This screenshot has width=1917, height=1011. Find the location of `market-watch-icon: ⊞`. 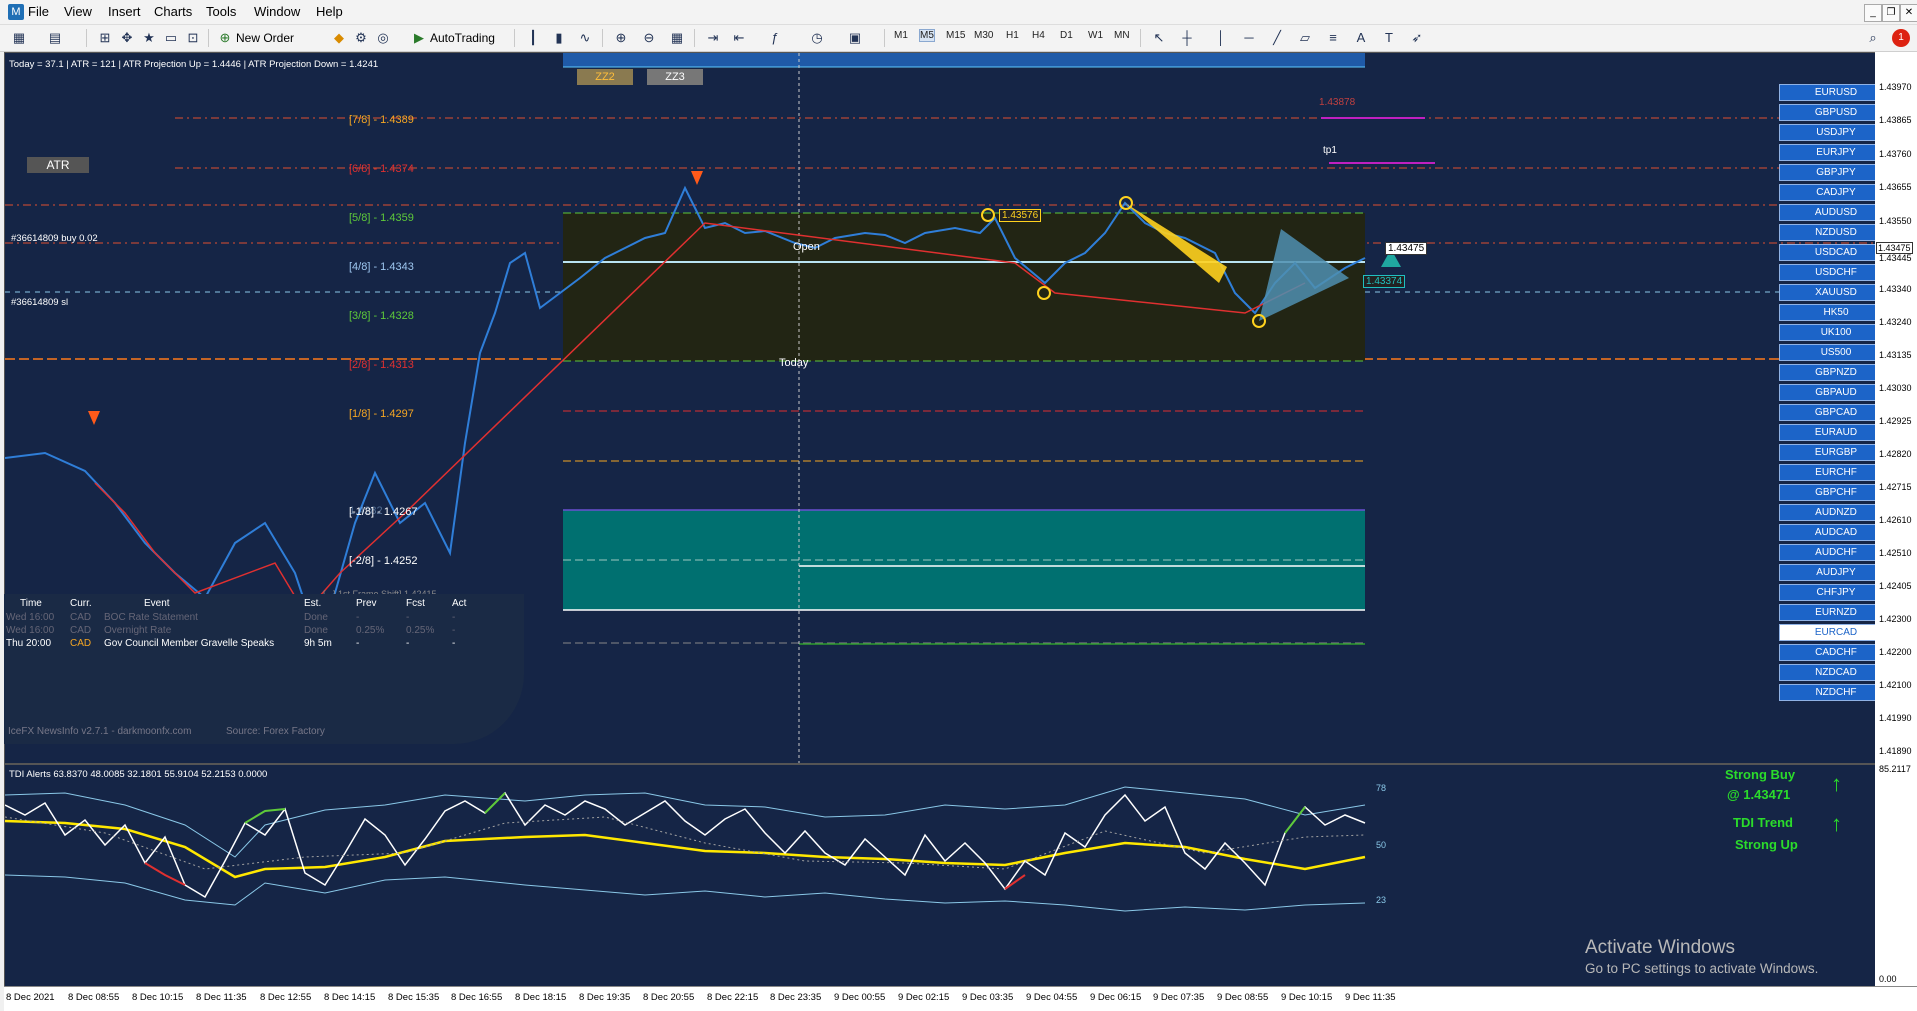

market-watch-icon: ⊞ is located at coordinates (105, 38).